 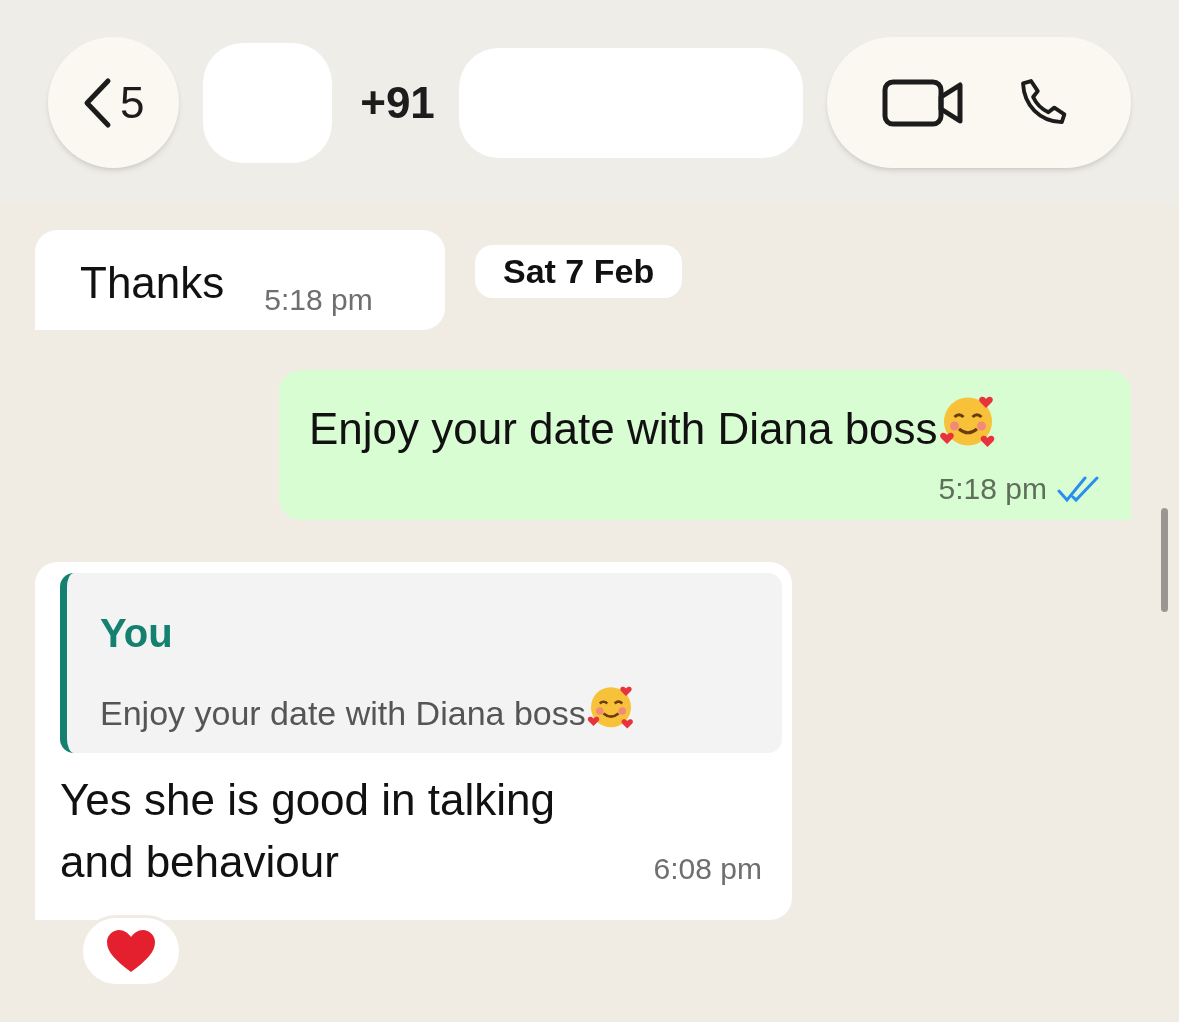 What do you see at coordinates (137, 633) in the screenshot?
I see `quote-author: You` at bounding box center [137, 633].